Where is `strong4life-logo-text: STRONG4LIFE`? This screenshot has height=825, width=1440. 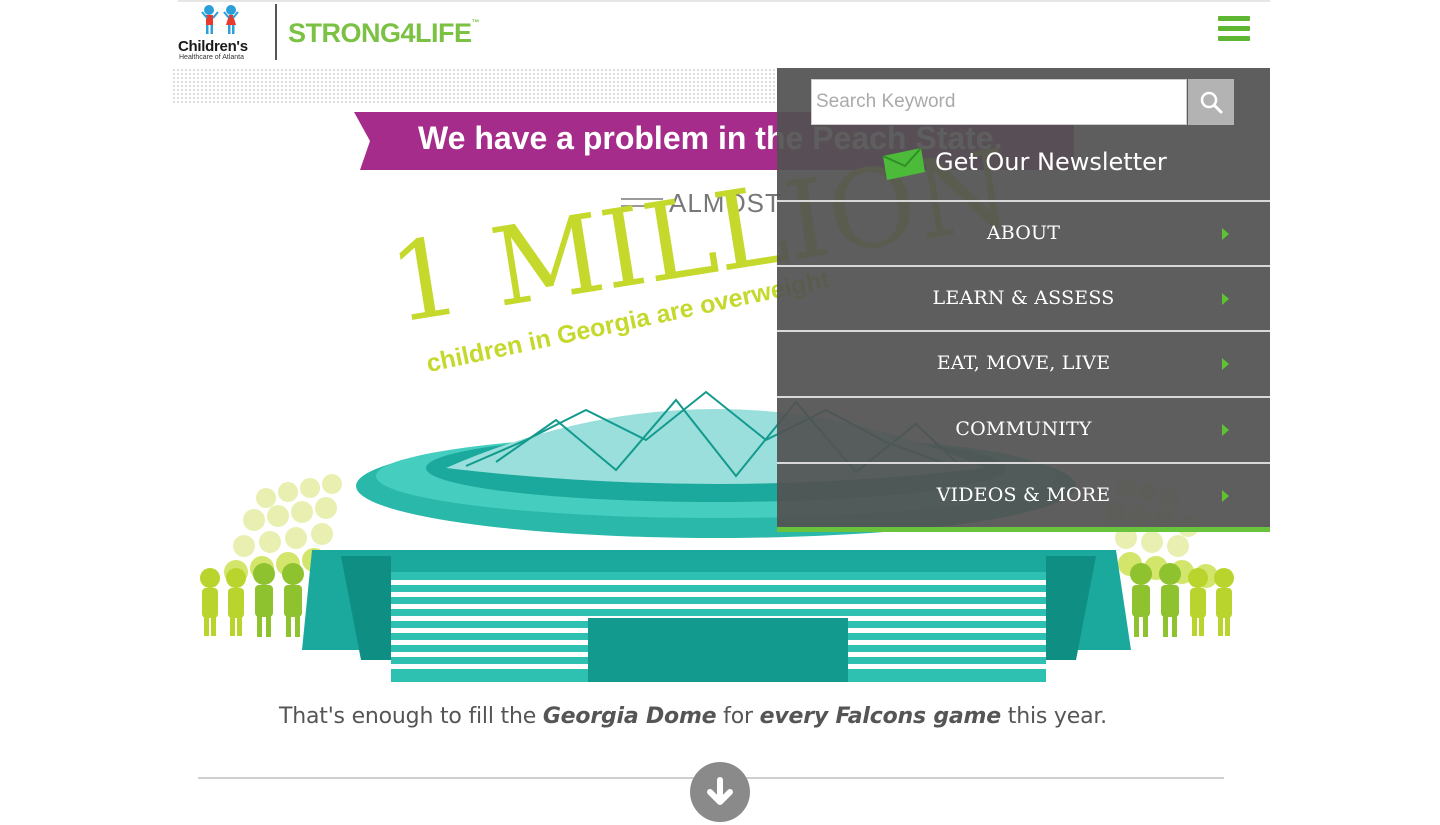 strong4life-logo-text: STRONG4LIFE is located at coordinates (380, 33).